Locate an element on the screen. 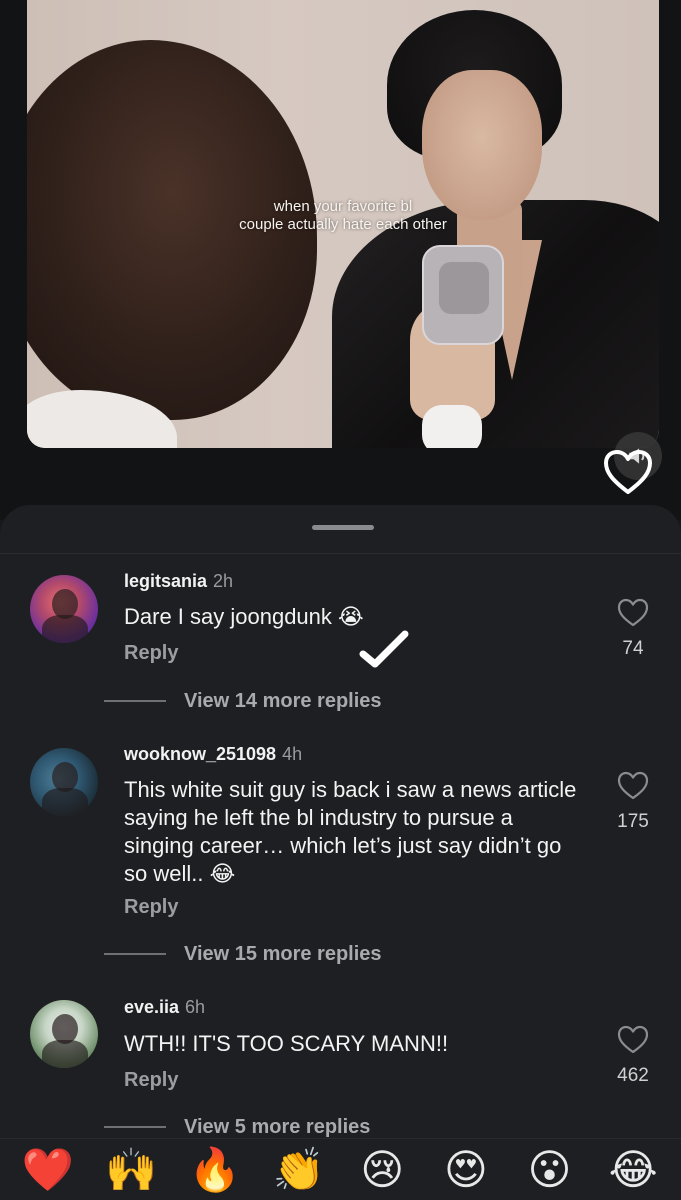  sheet-divider is located at coordinates (340, 553).